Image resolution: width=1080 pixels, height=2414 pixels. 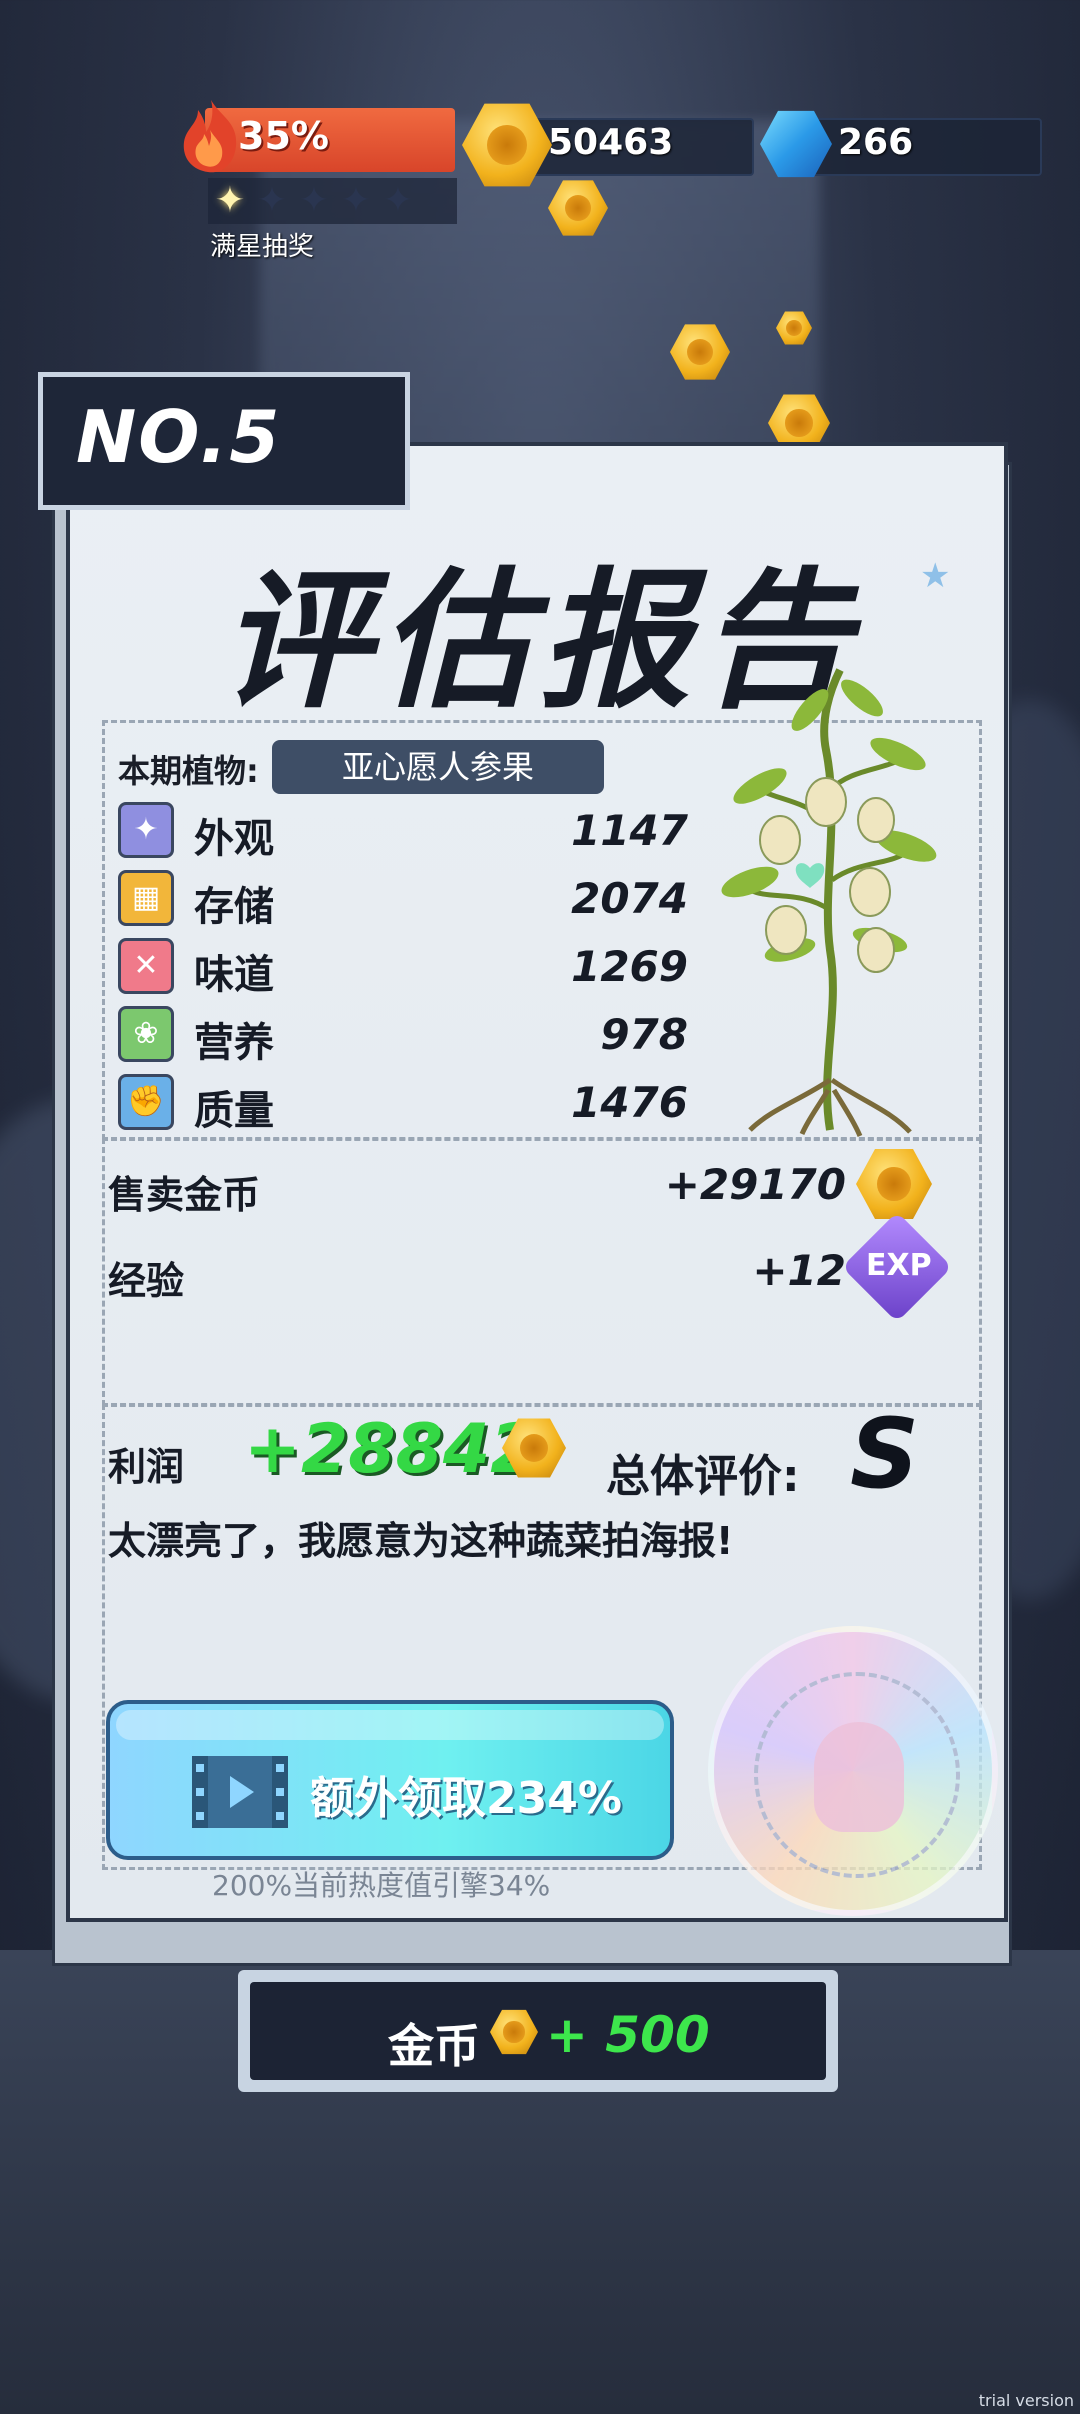 What do you see at coordinates (629, 966) in the screenshot?
I see `attribute-value: 1269` at bounding box center [629, 966].